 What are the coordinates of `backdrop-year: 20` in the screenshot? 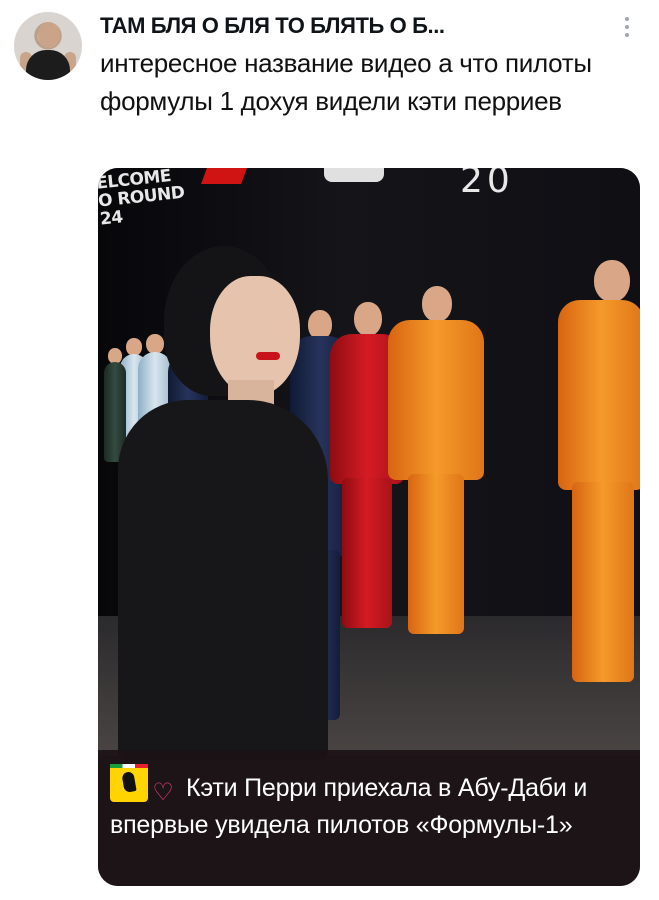 It's located at (487, 184).